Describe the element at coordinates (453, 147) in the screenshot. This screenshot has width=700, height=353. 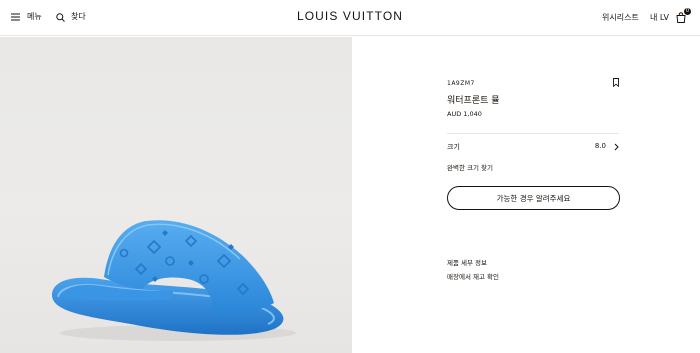
I see `size-label: 크기` at that location.